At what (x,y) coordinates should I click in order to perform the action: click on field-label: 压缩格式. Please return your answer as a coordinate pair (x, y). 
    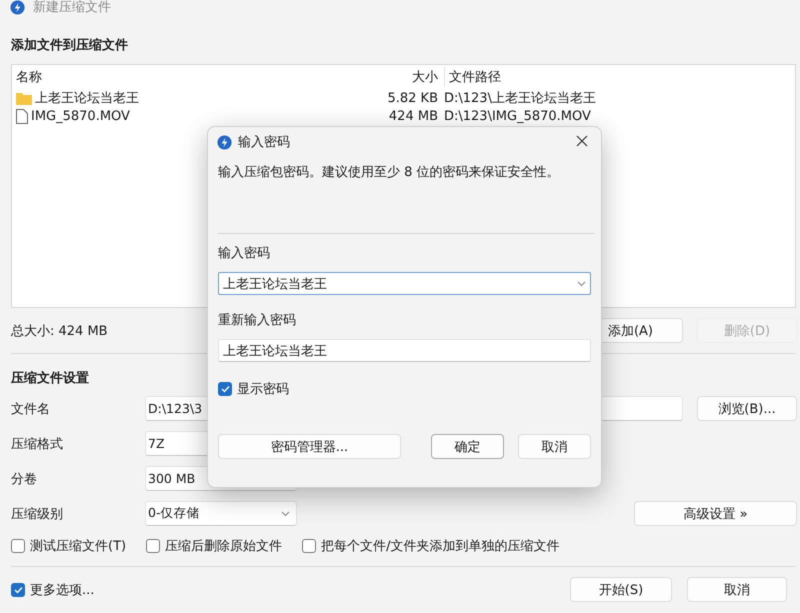
    Looking at the image, I should click on (37, 444).